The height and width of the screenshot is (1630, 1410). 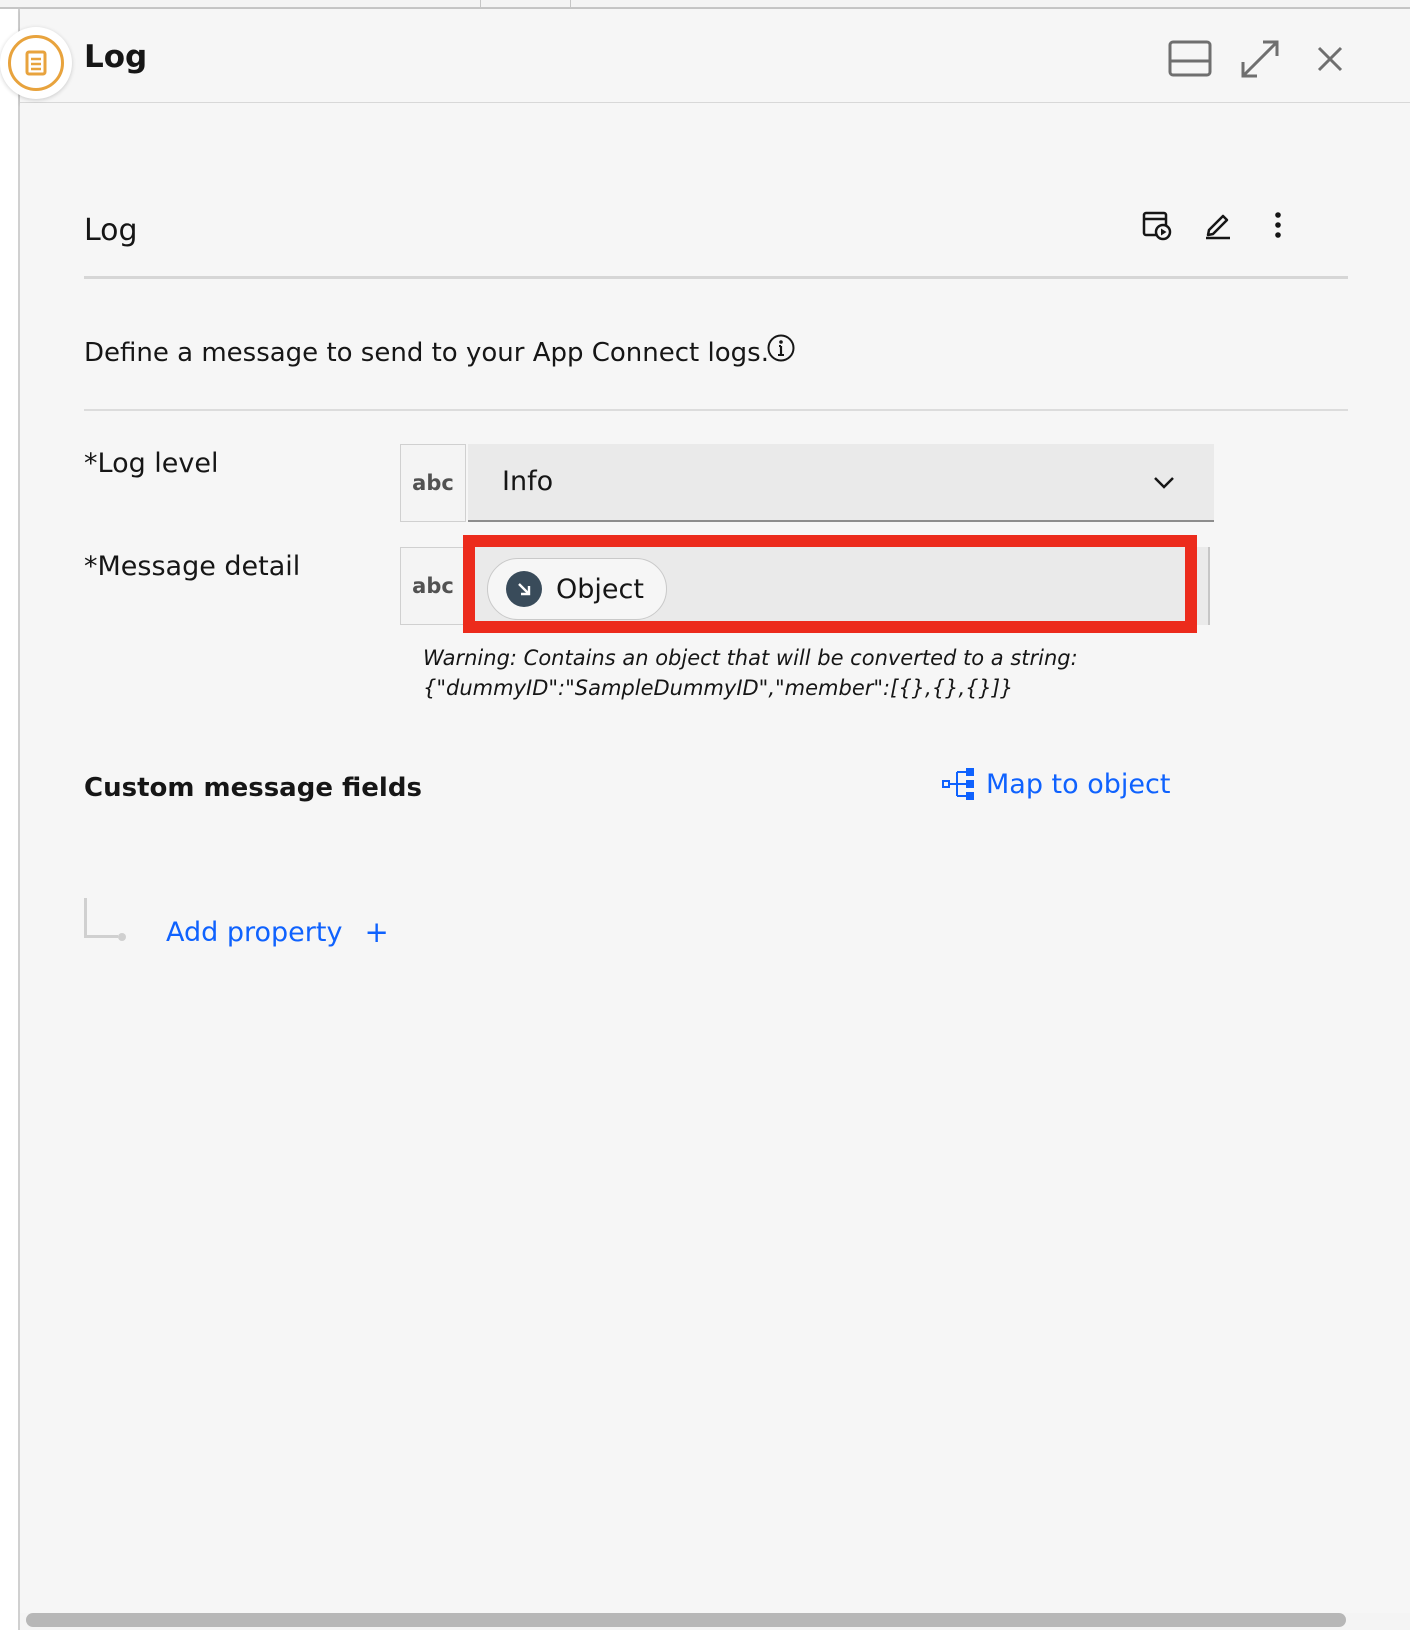 I want to click on edit-button, so click(x=1218, y=225).